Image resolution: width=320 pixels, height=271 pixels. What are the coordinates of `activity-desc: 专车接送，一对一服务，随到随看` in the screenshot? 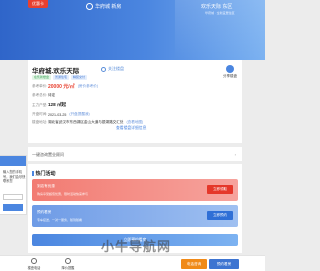 It's located at (60, 220).